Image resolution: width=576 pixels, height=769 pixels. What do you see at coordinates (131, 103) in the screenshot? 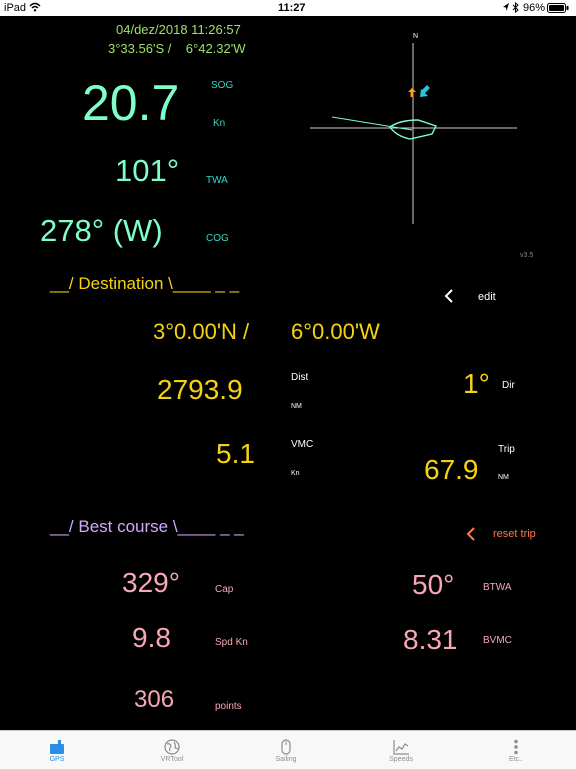
I see `sog-value: 20.7` at bounding box center [131, 103].